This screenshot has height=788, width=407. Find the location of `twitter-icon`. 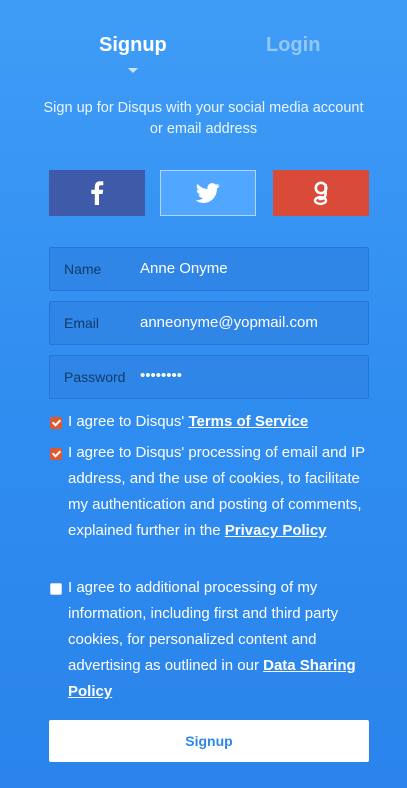

twitter-icon is located at coordinates (208, 193).